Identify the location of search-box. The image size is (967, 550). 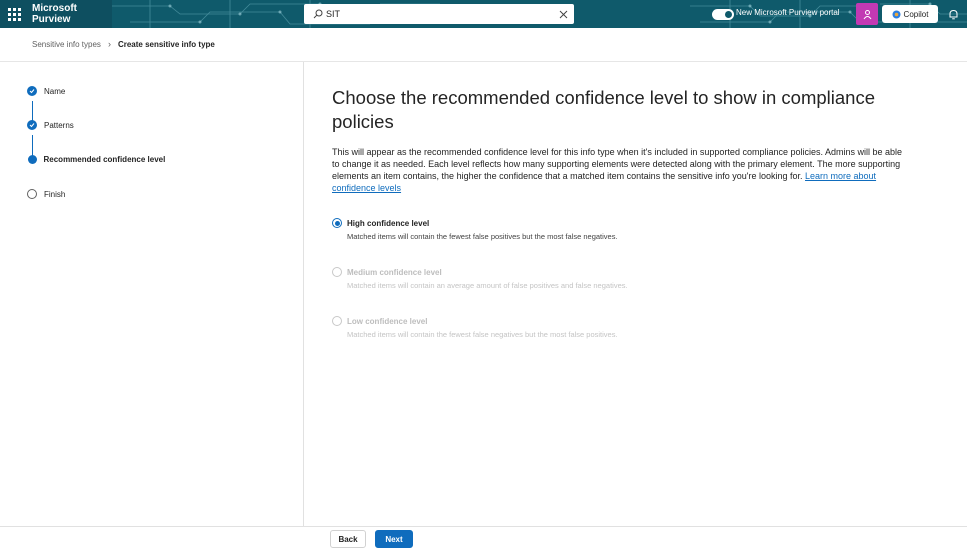
(439, 14).